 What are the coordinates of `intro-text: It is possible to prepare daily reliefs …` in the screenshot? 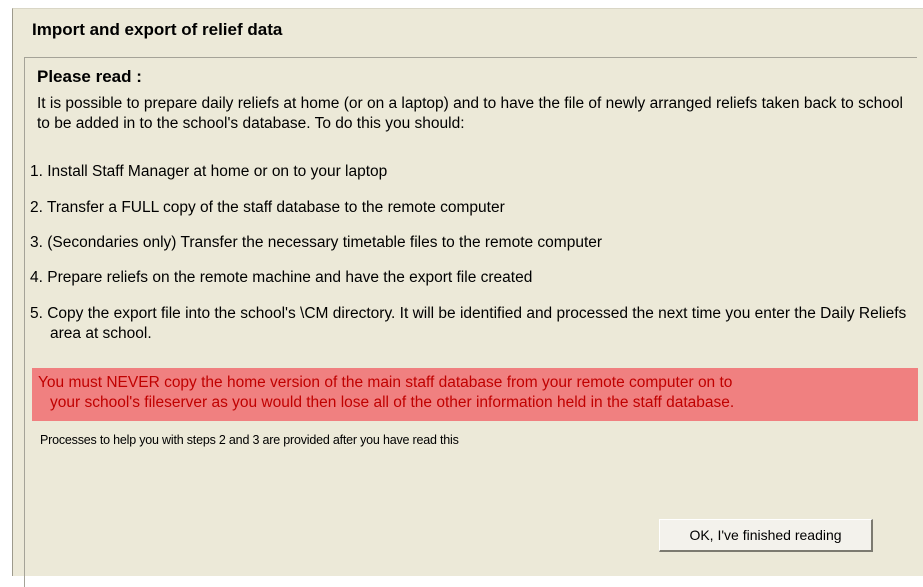 It's located at (470, 113).